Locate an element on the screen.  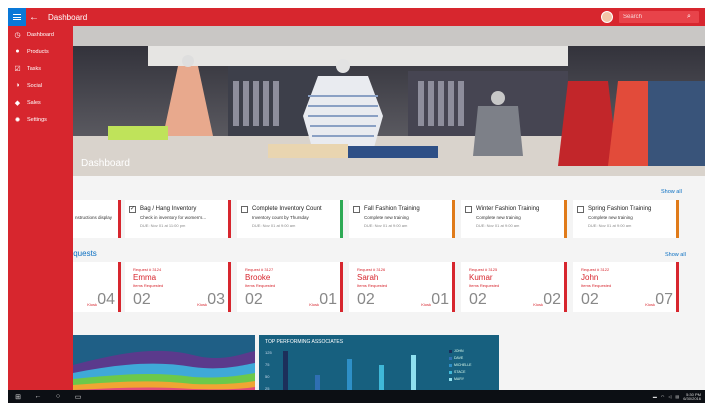
clock: 5:30 PM 6/30/2016 is located at coordinates (692, 396).